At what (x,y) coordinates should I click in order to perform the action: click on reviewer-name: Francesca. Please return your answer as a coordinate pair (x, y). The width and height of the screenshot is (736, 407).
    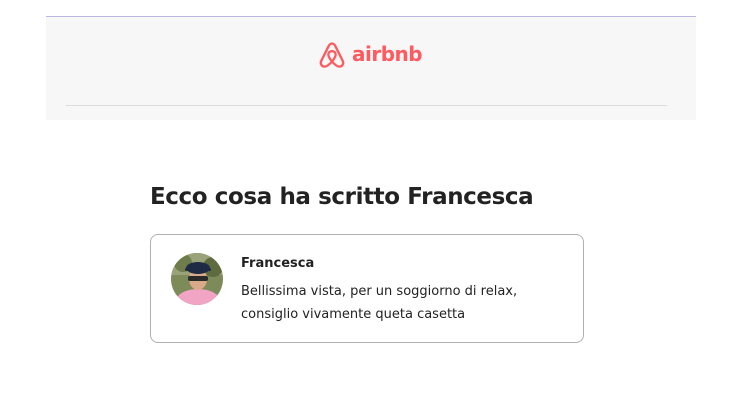
    Looking at the image, I should click on (278, 263).